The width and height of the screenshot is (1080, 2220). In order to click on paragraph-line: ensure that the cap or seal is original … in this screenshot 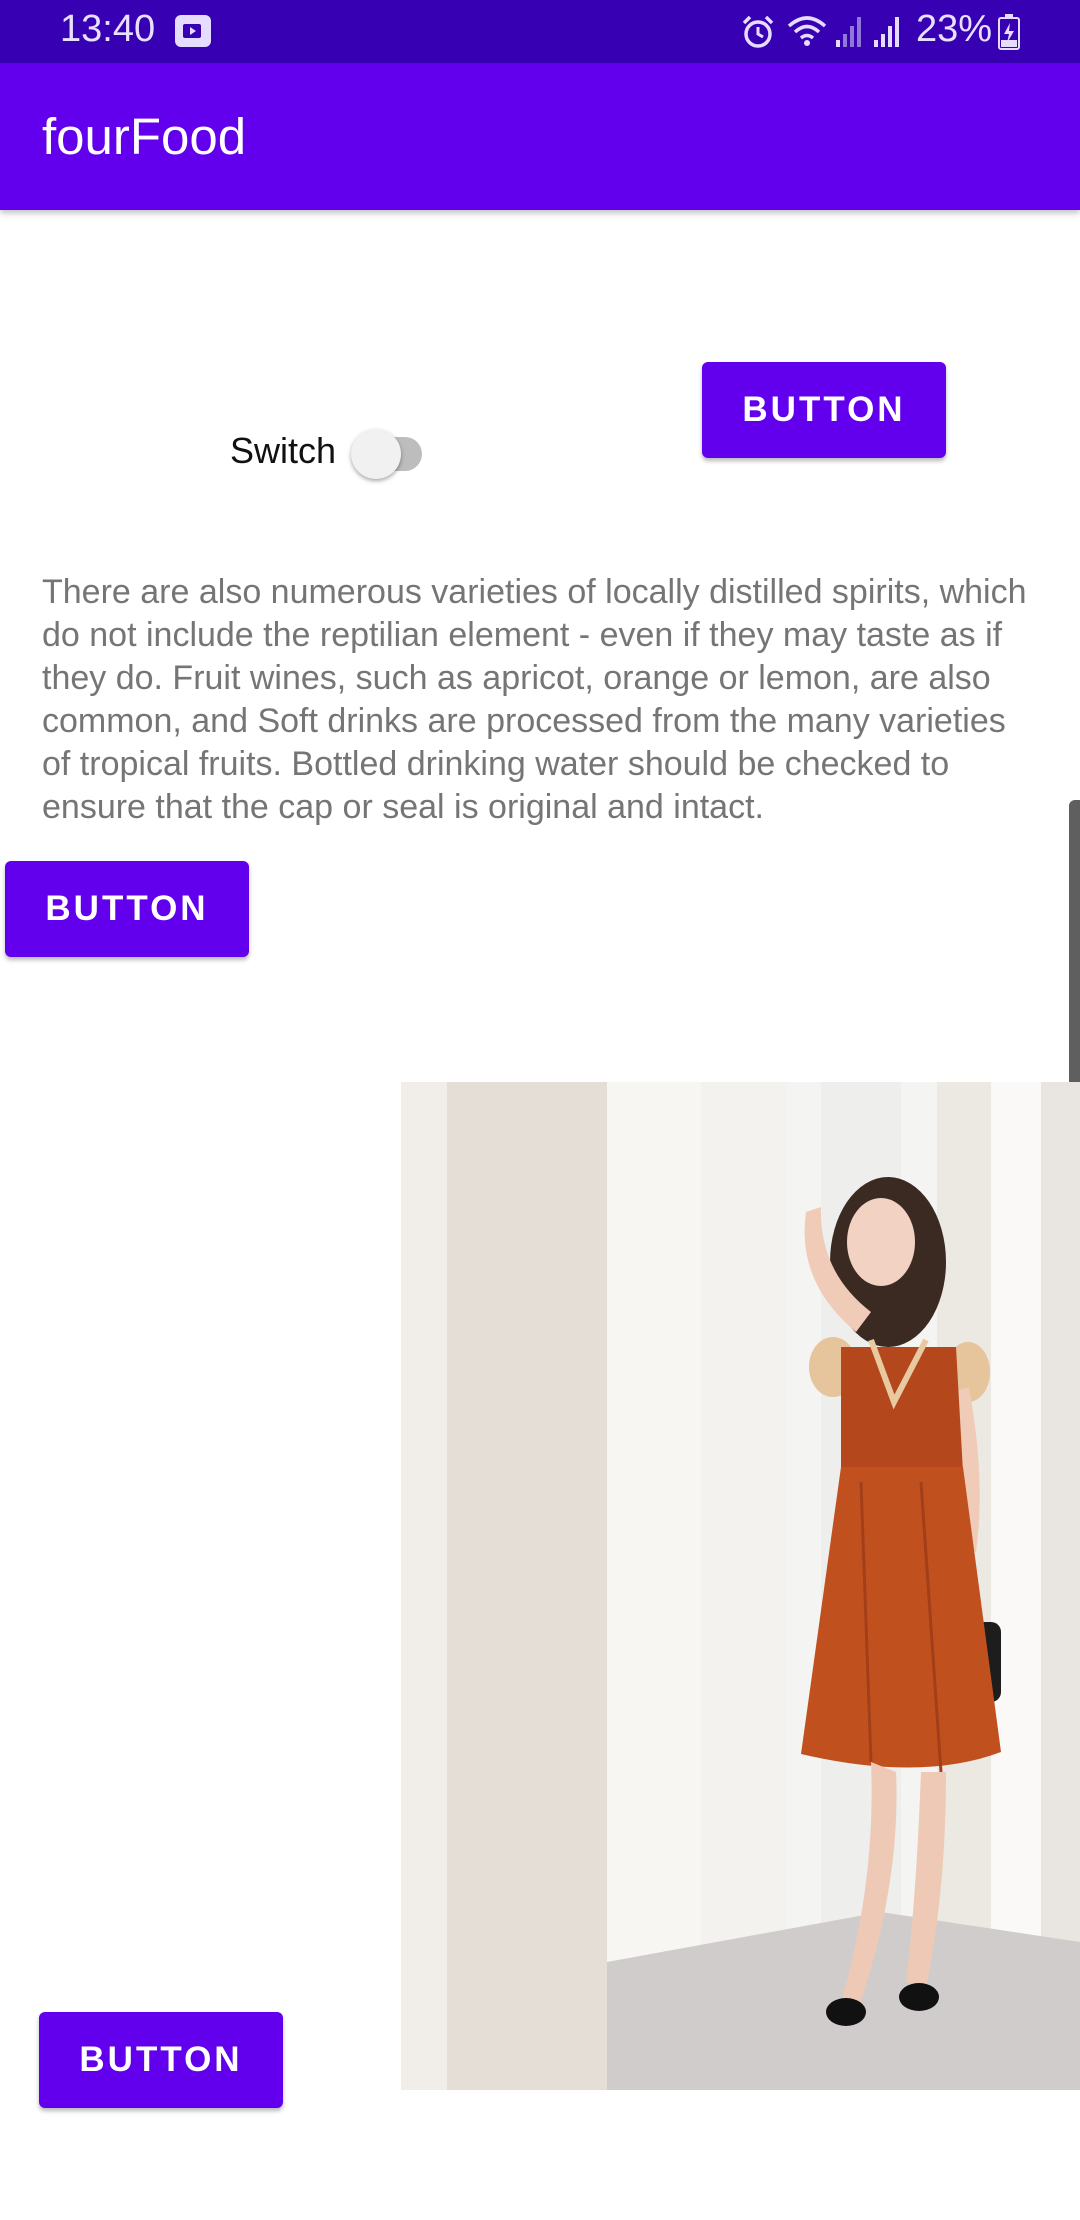, I will do `click(403, 807)`.